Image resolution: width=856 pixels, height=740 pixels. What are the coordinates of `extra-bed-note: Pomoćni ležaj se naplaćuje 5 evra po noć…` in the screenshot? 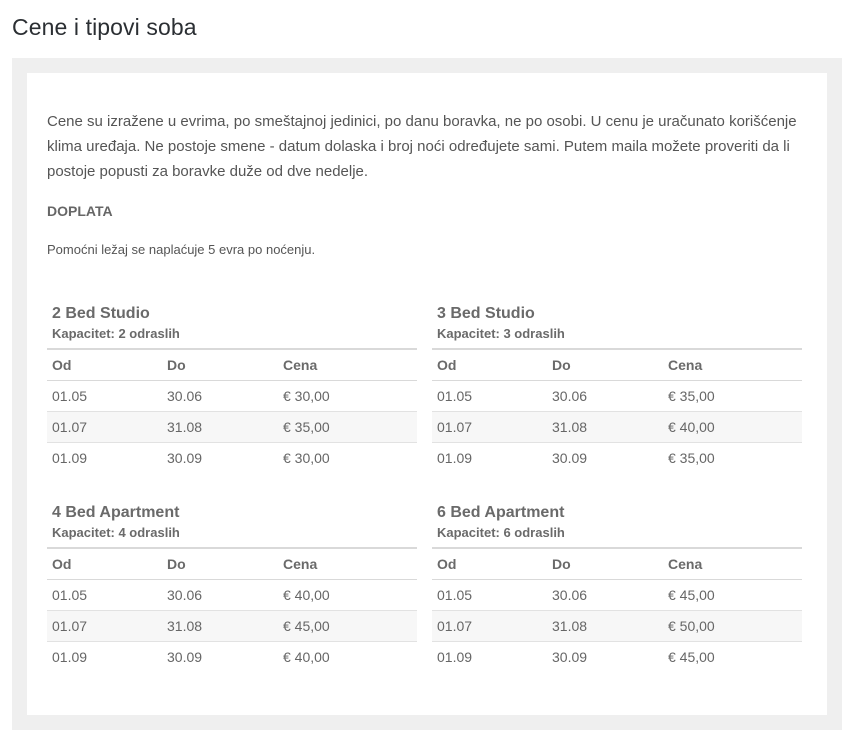 It's located at (181, 249).